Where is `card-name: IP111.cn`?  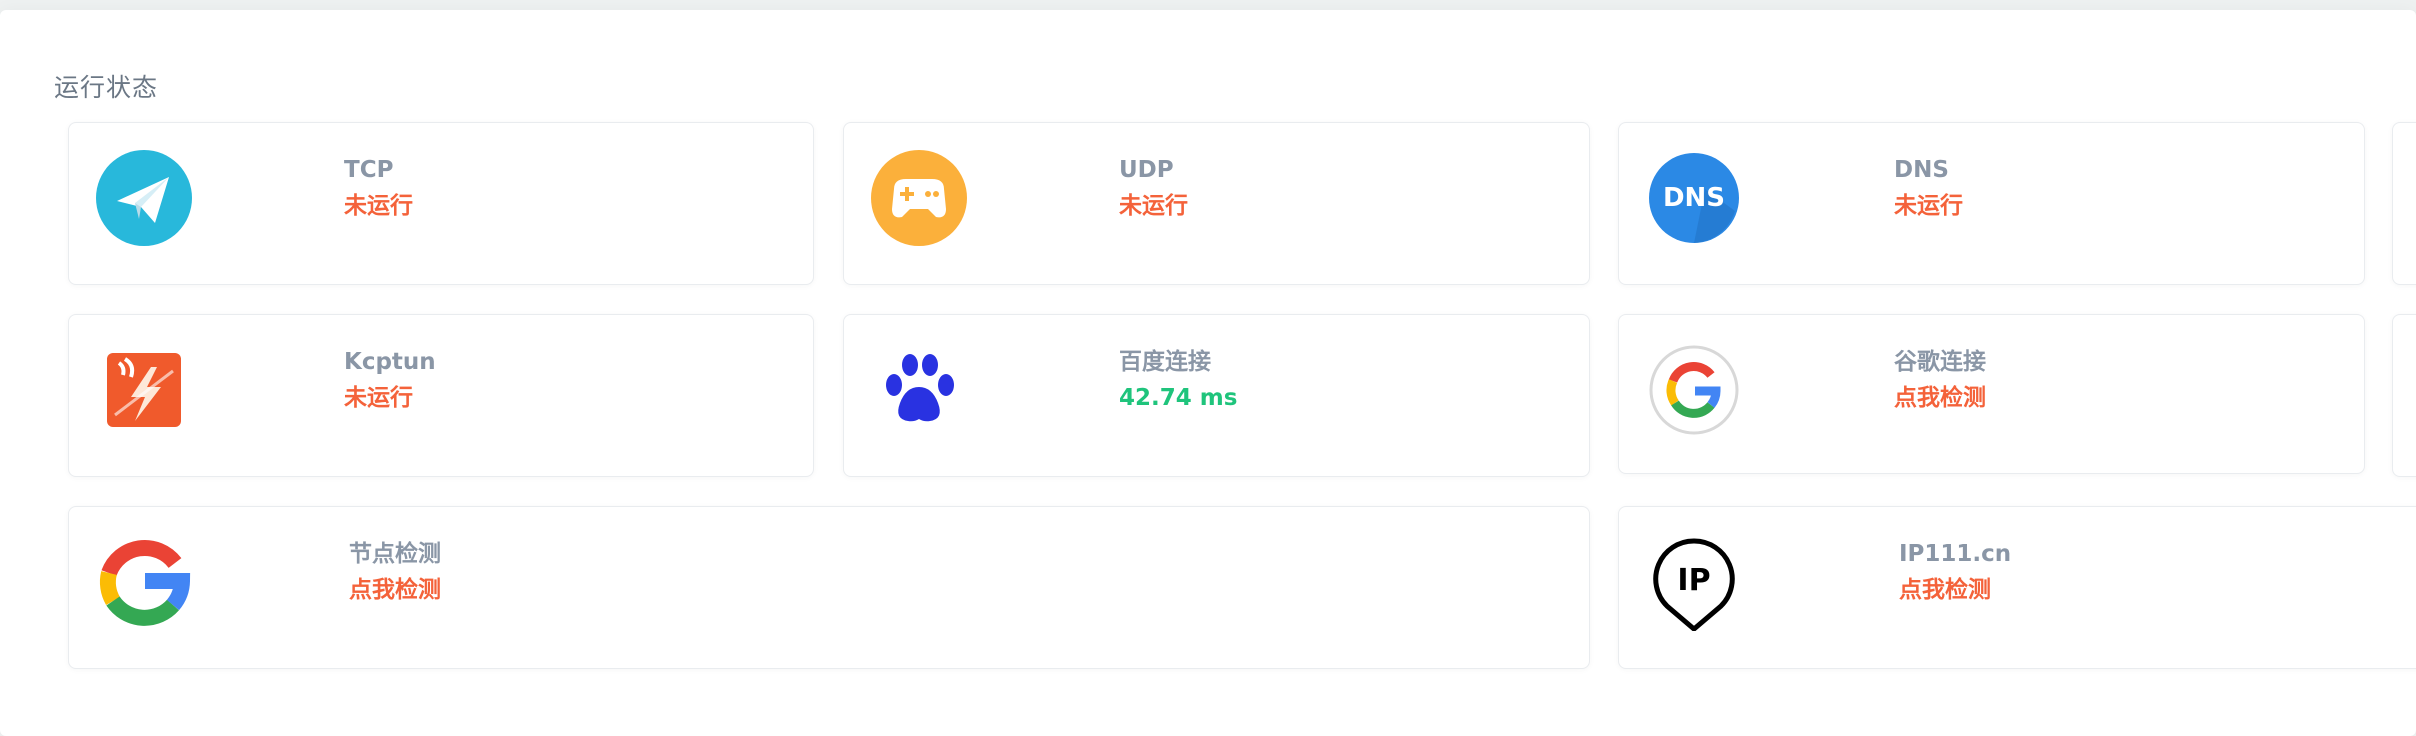
card-name: IP111.cn is located at coordinates (1955, 554).